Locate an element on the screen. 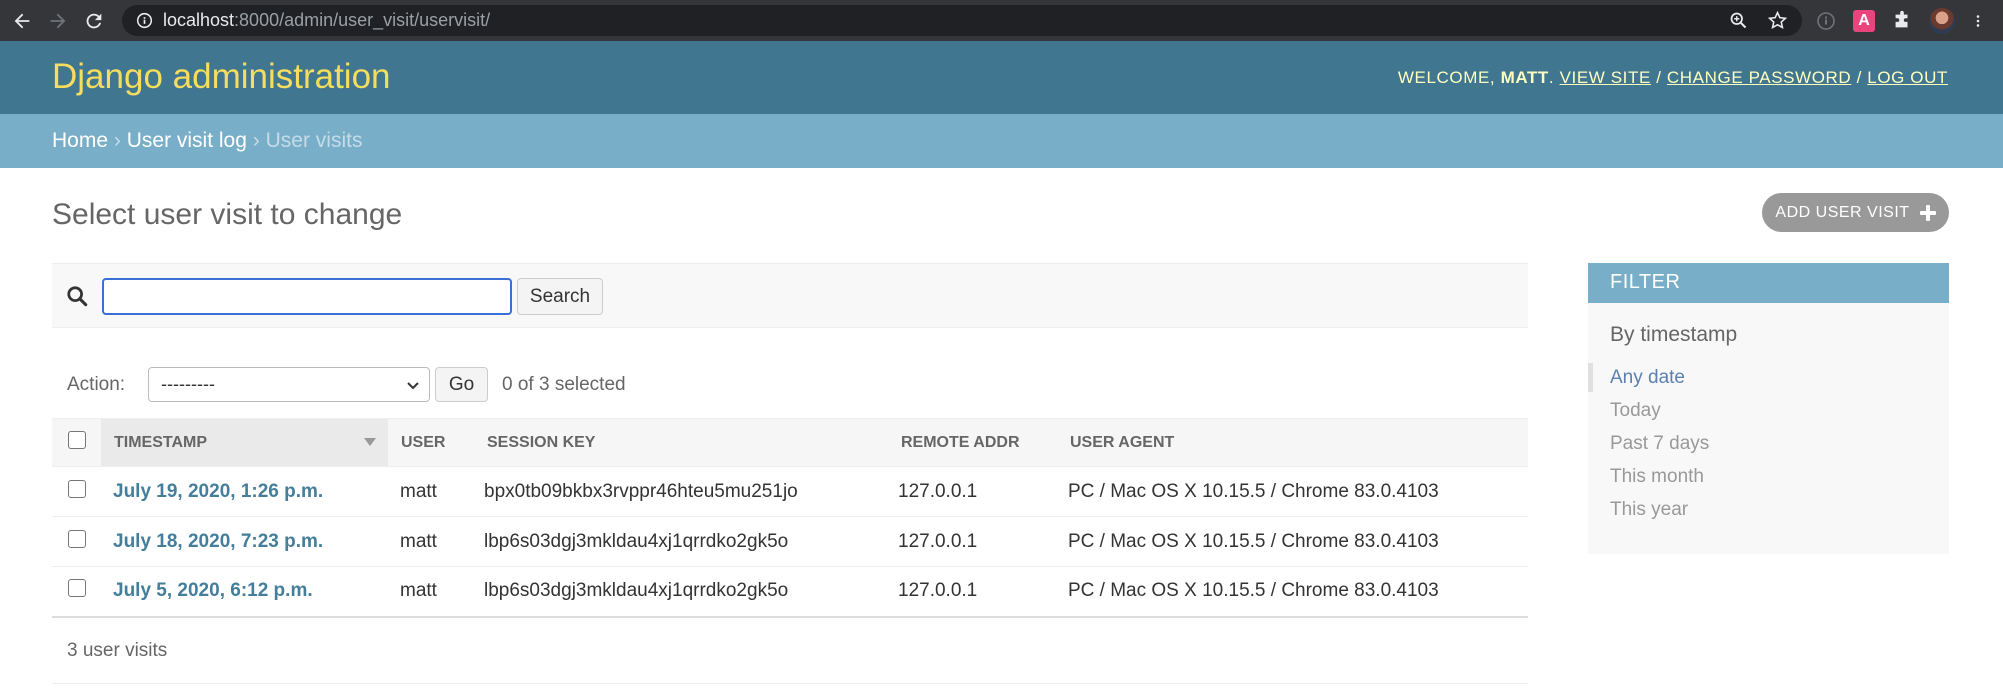  sort-descending-icon is located at coordinates (370, 441).